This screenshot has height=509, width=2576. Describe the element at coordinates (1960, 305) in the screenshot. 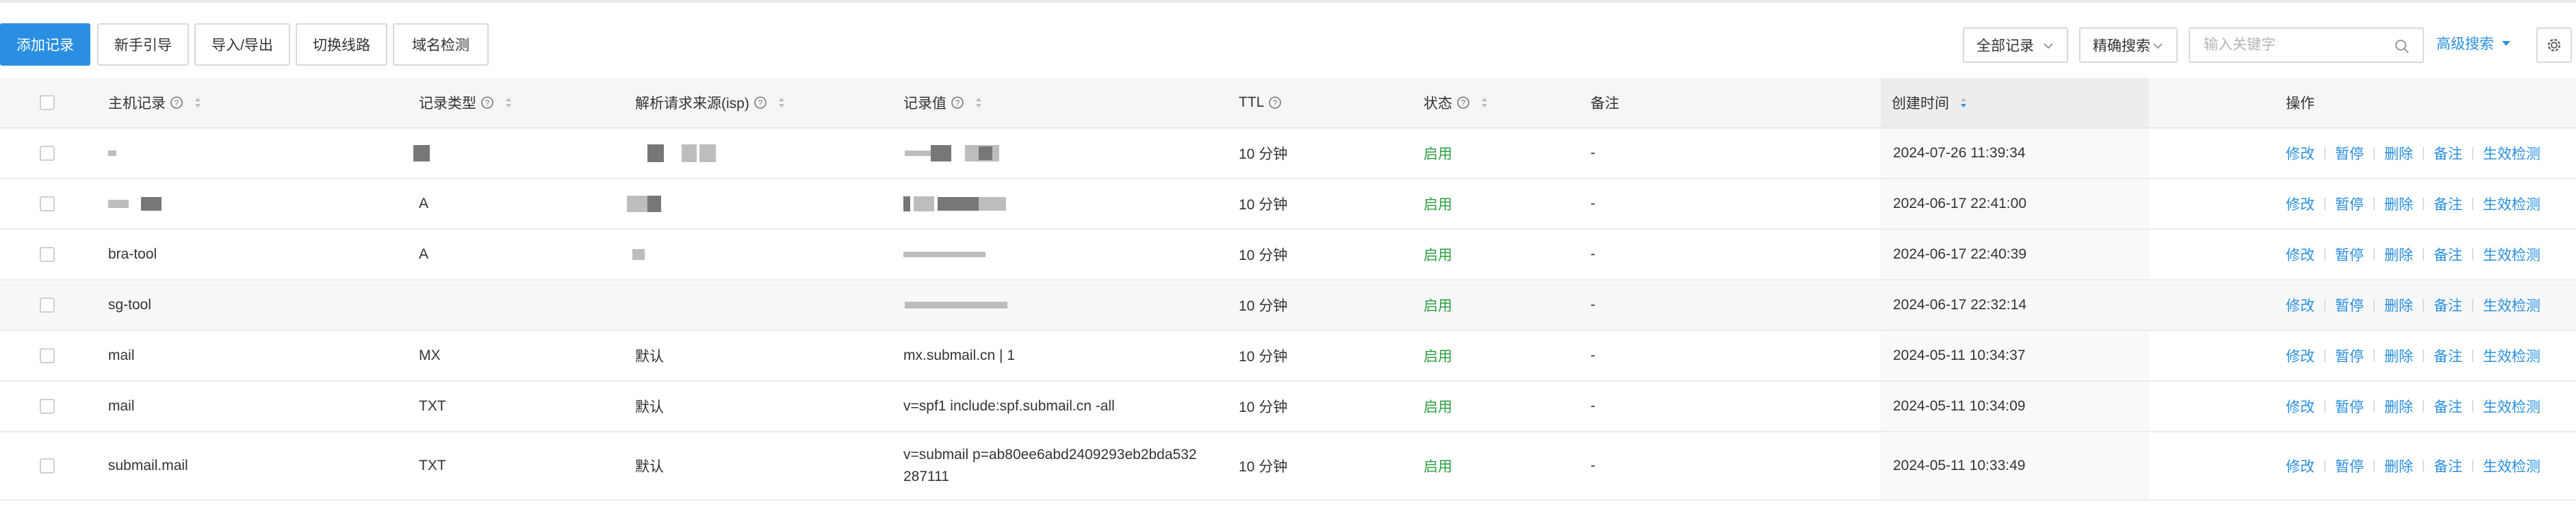

I see `created-cell: 2024-06-17 22:32:14` at that location.